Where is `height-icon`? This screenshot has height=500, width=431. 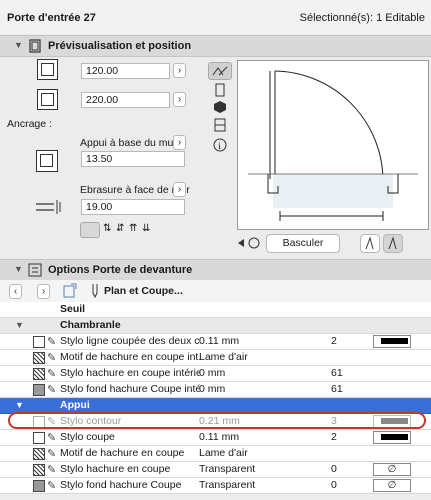 height-icon is located at coordinates (47, 99).